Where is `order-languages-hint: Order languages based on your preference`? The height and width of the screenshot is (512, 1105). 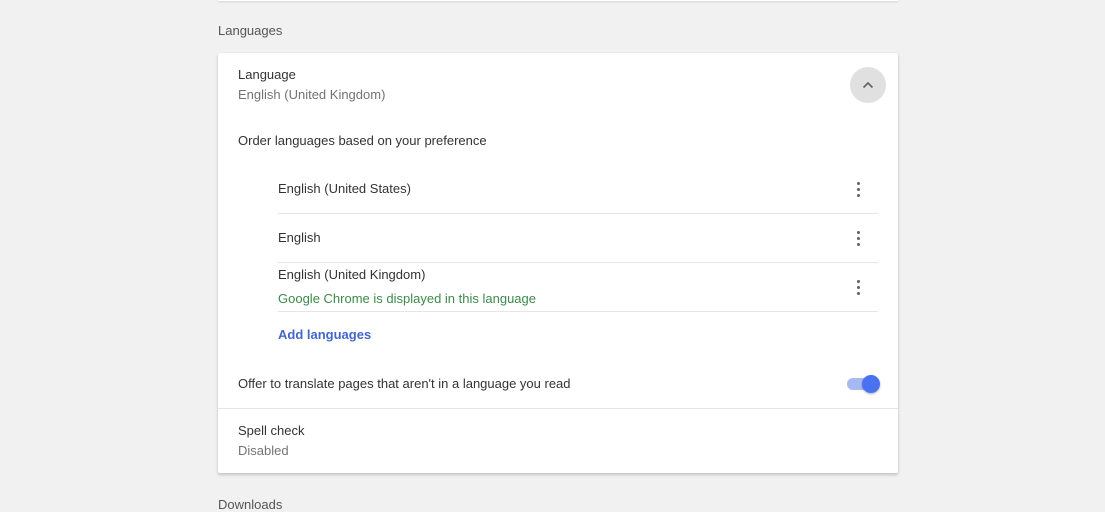 order-languages-hint: Order languages based on your preference is located at coordinates (362, 140).